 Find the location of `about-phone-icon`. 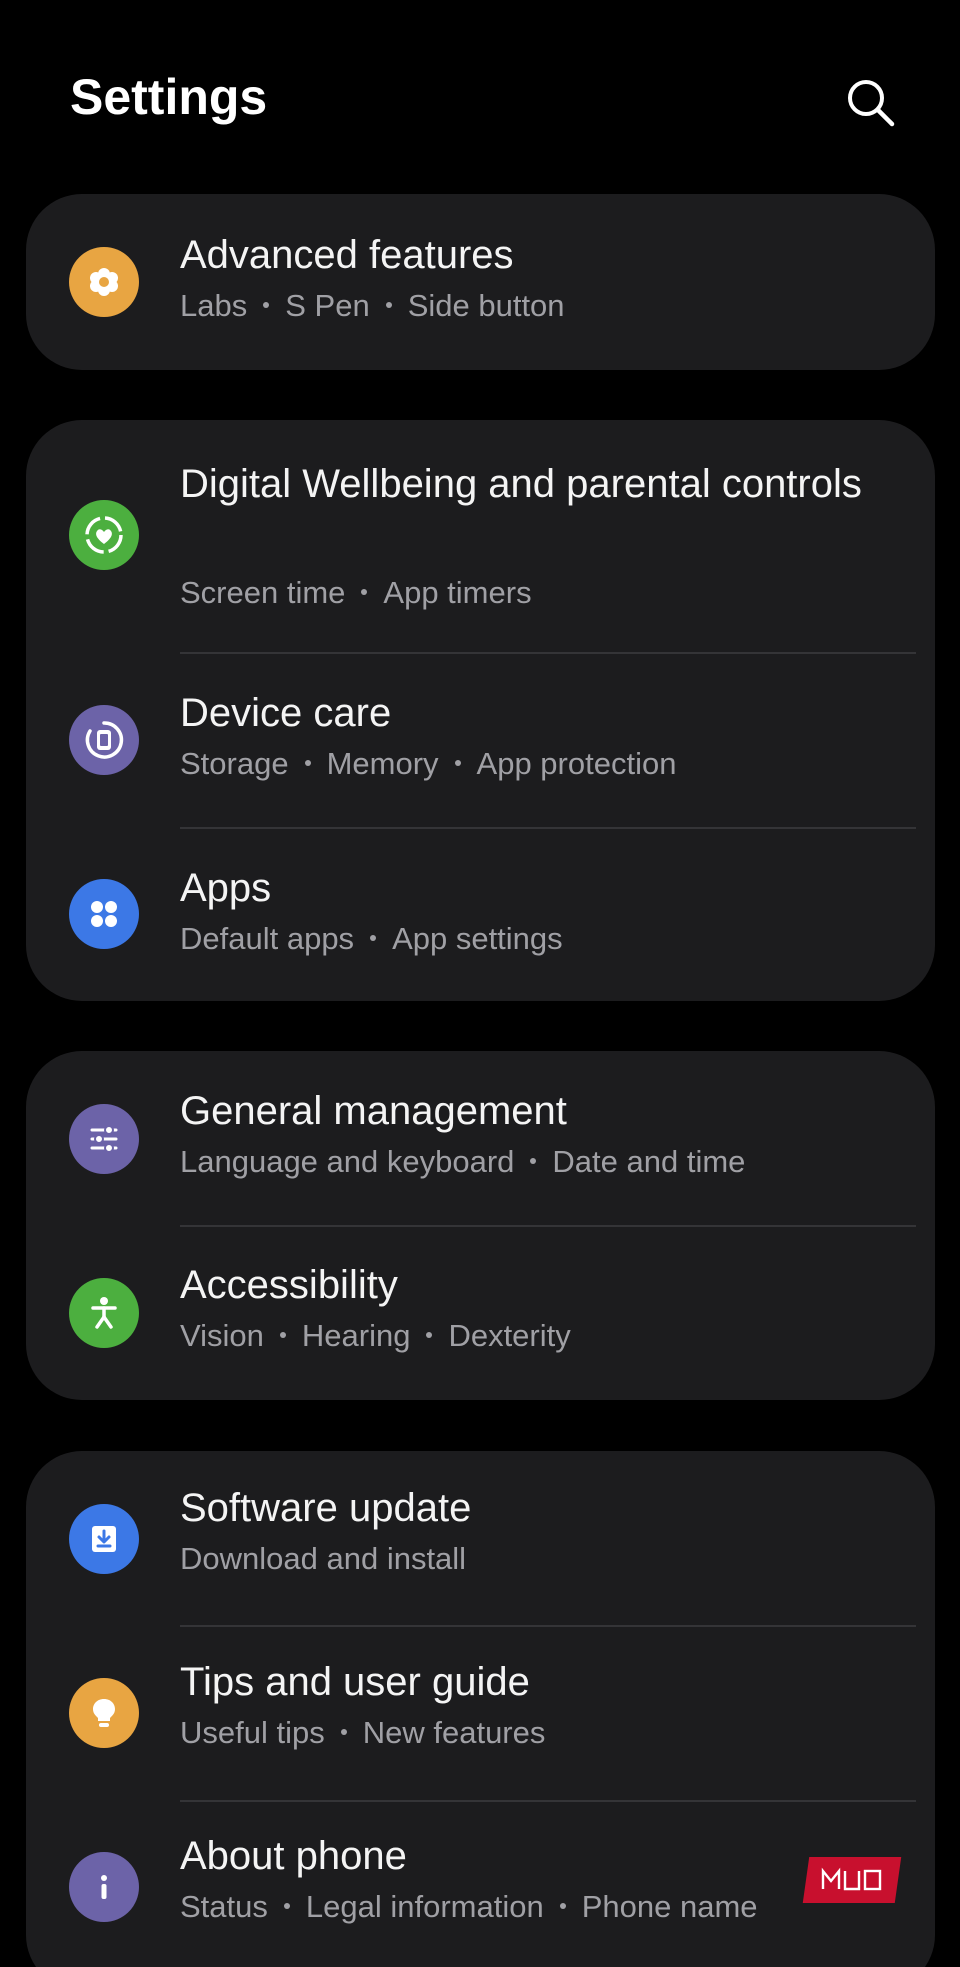

about-phone-icon is located at coordinates (104, 1887).